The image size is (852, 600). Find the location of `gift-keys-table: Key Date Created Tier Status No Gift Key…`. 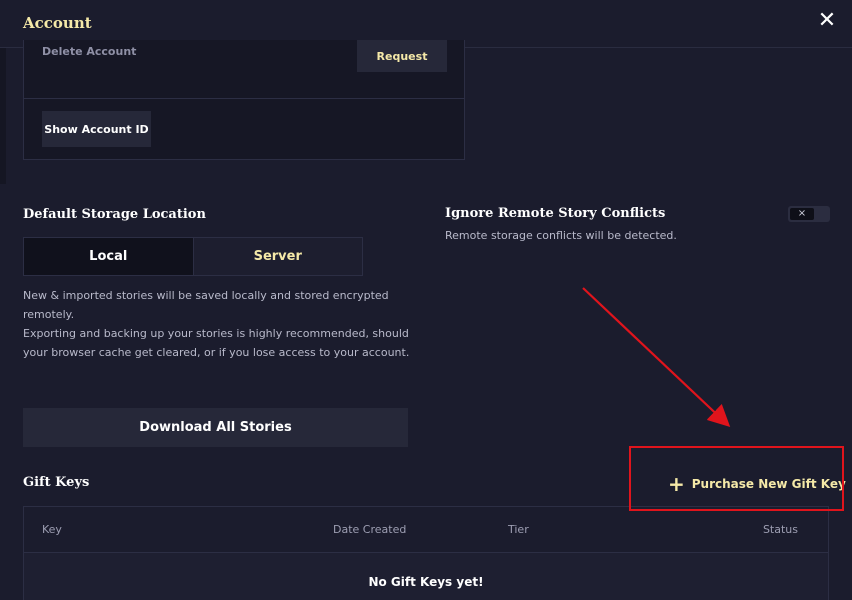

gift-keys-table: Key Date Created Tier Status No Gift Key… is located at coordinates (426, 553).